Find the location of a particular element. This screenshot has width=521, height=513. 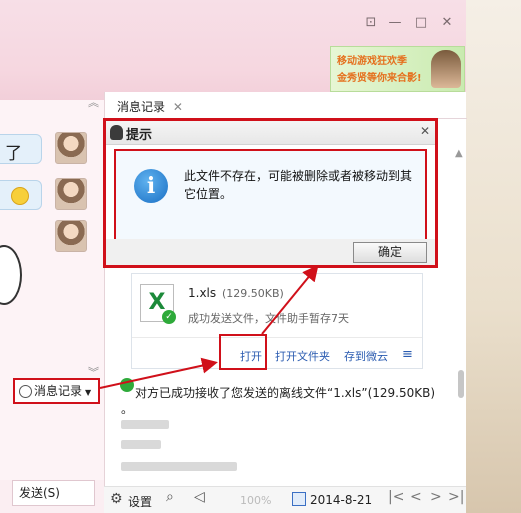

annotation-arrows is located at coordinates (209, 326).